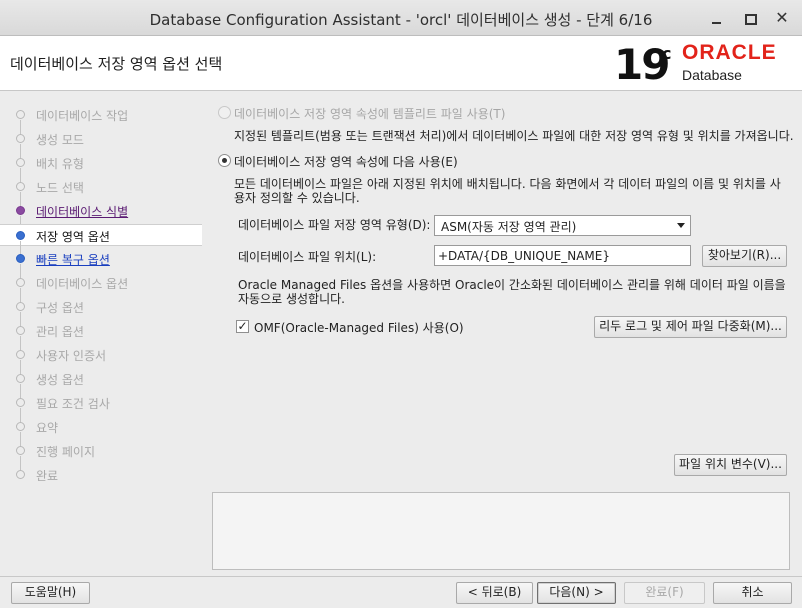  Describe the element at coordinates (334, 225) in the screenshot. I see `storage-type-label: 데이터베이스 파일 저장 영역 유형(D):` at that location.